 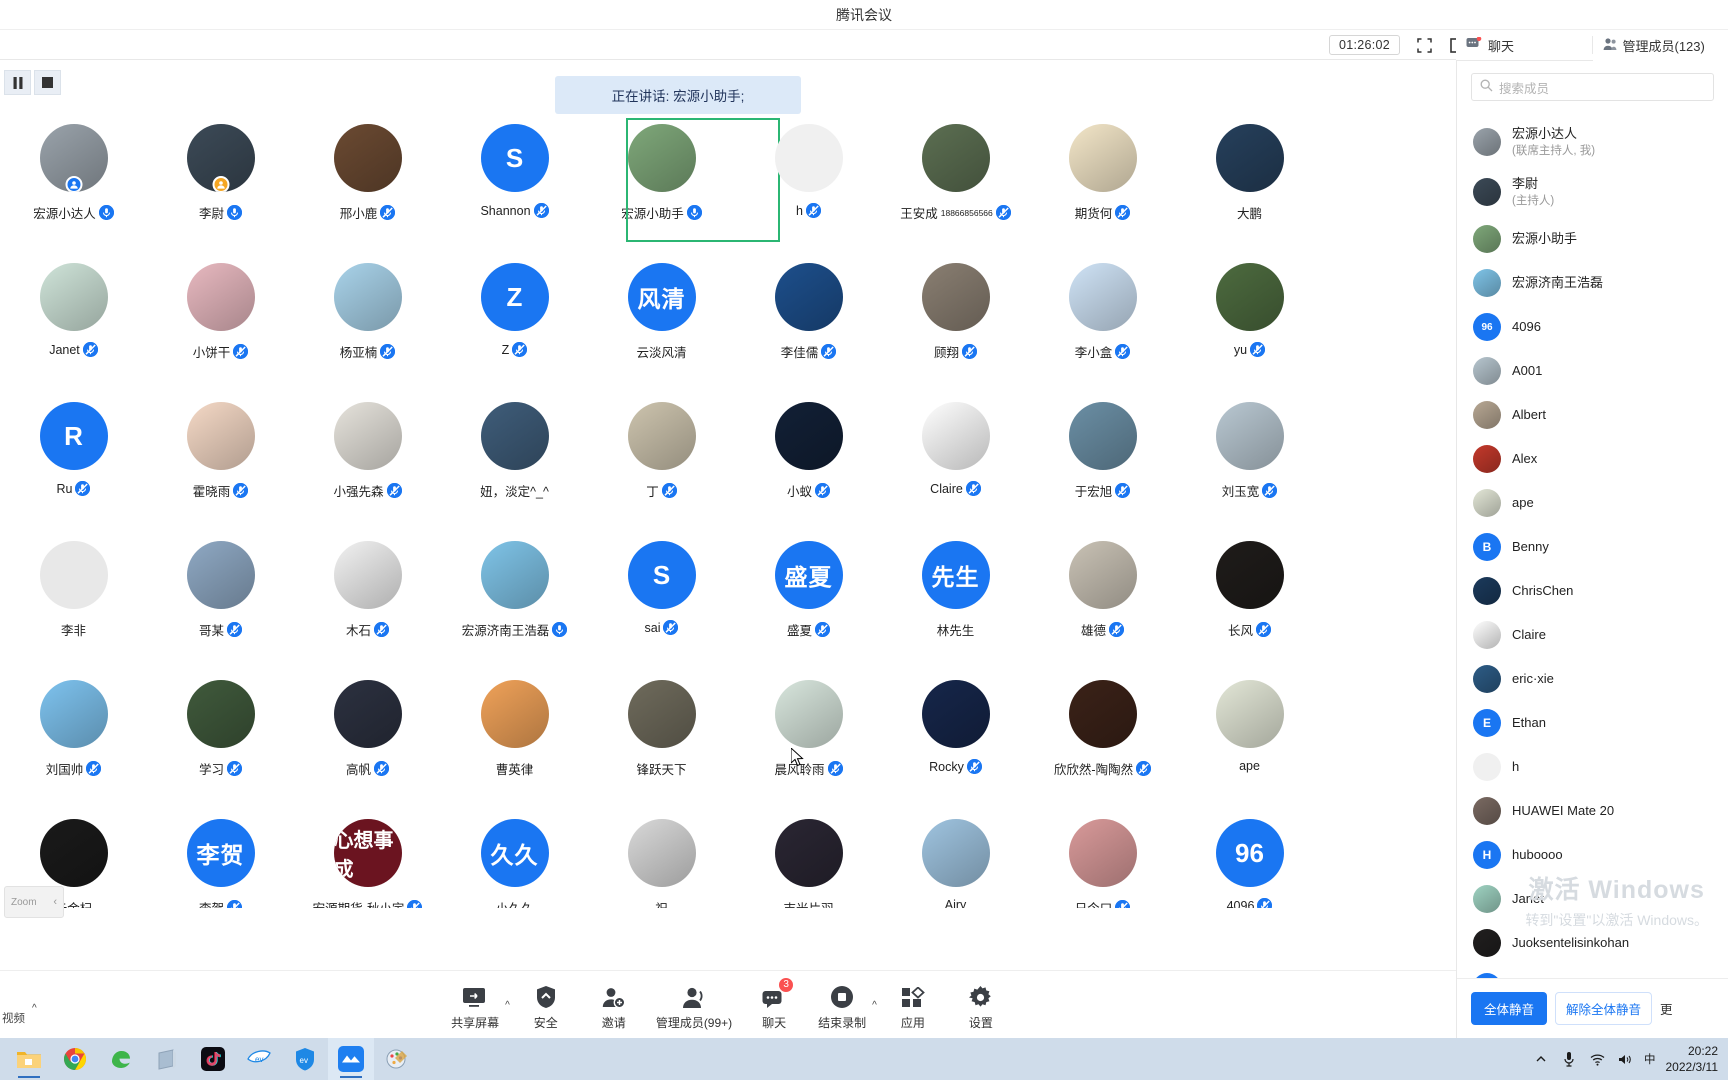 What do you see at coordinates (1249, 604) in the screenshot?
I see `grid-participant-tile: 长风` at bounding box center [1249, 604].